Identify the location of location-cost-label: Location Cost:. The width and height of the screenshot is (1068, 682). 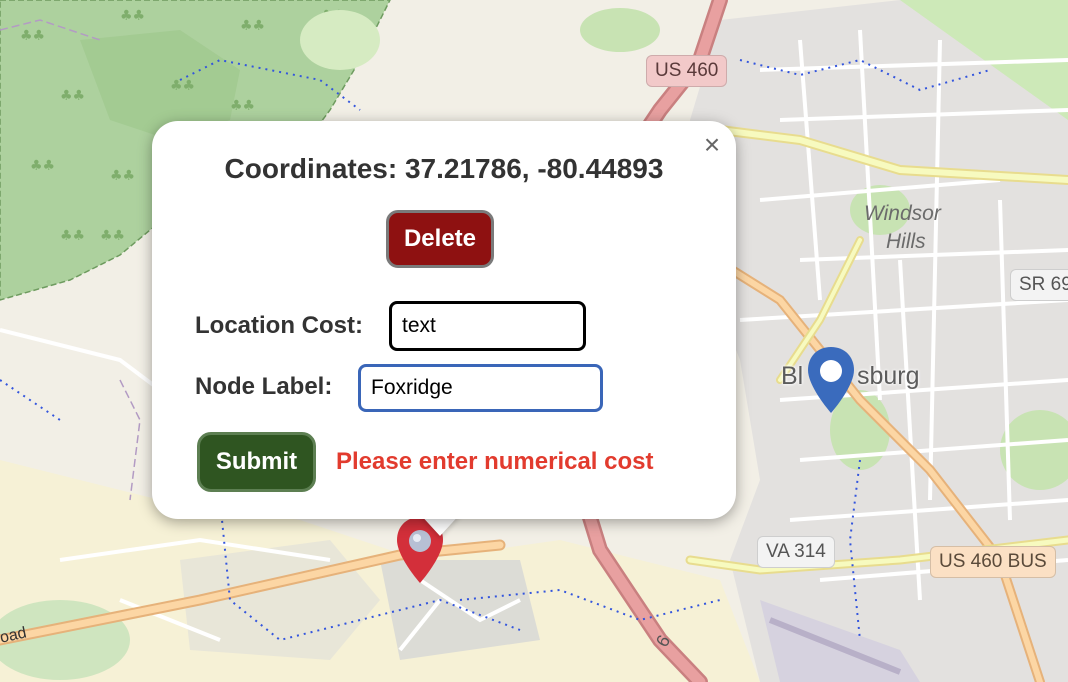
(279, 325).